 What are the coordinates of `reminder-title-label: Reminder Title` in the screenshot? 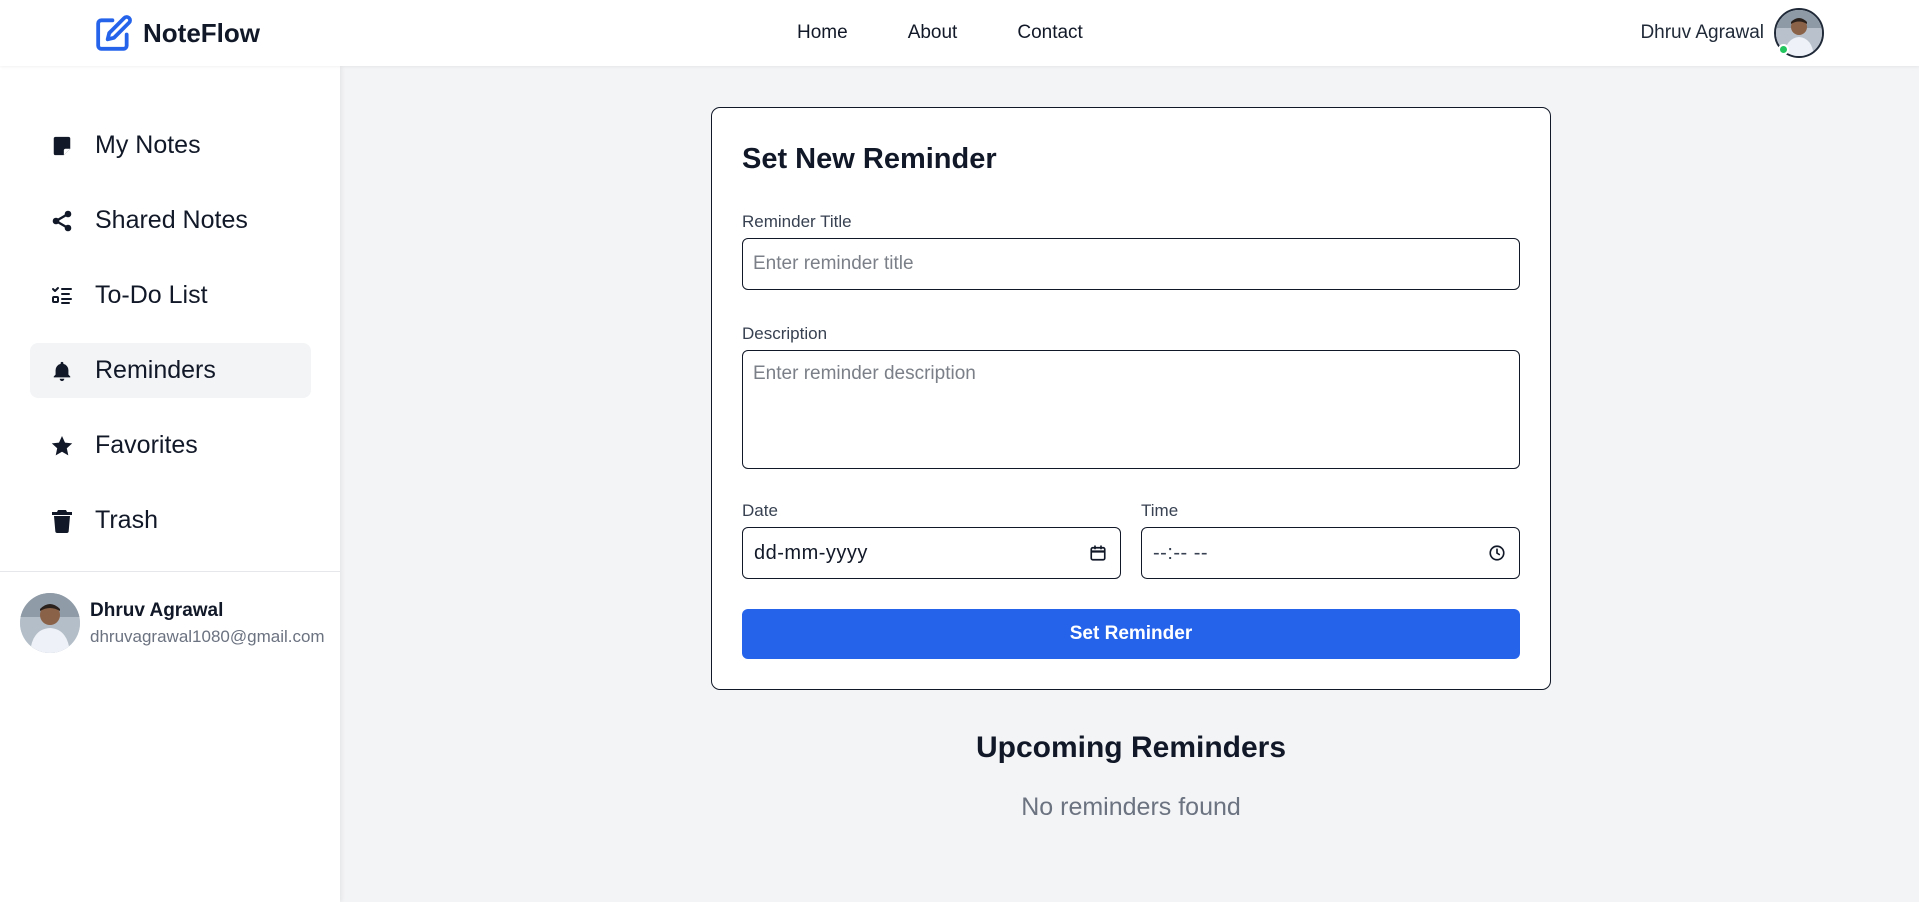 It's located at (797, 221).